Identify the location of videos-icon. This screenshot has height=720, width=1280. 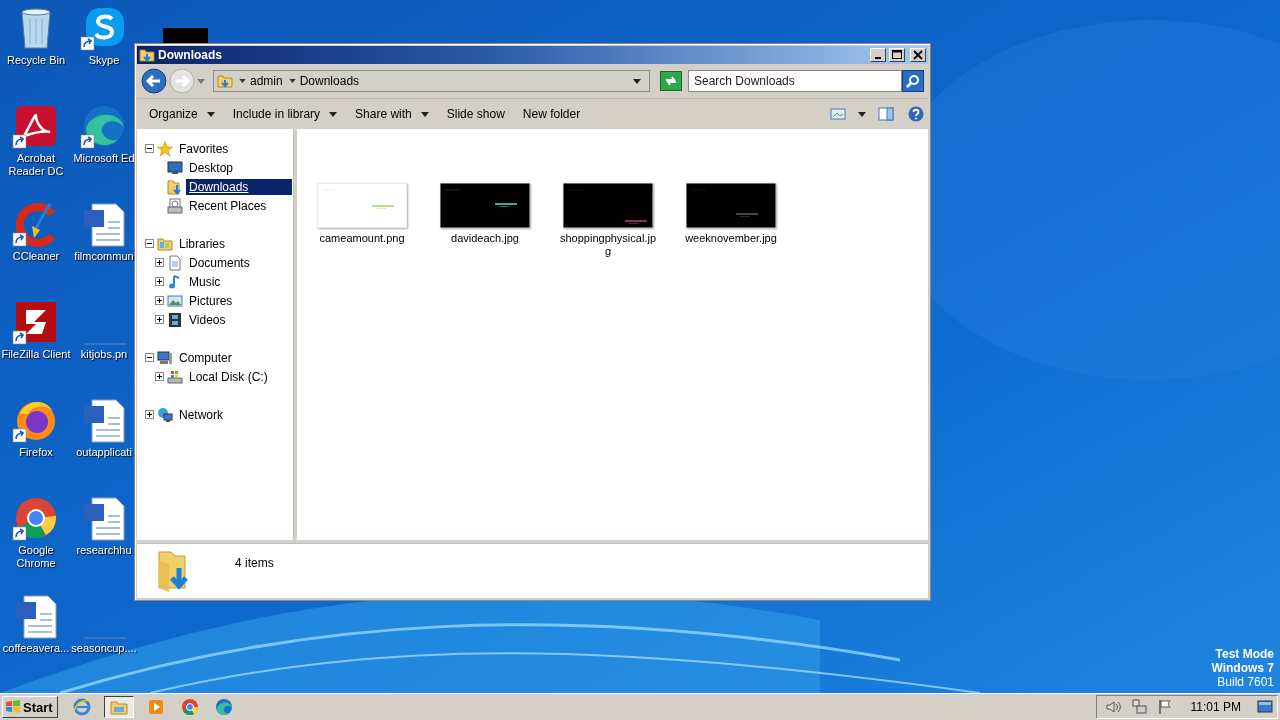
(175, 319).